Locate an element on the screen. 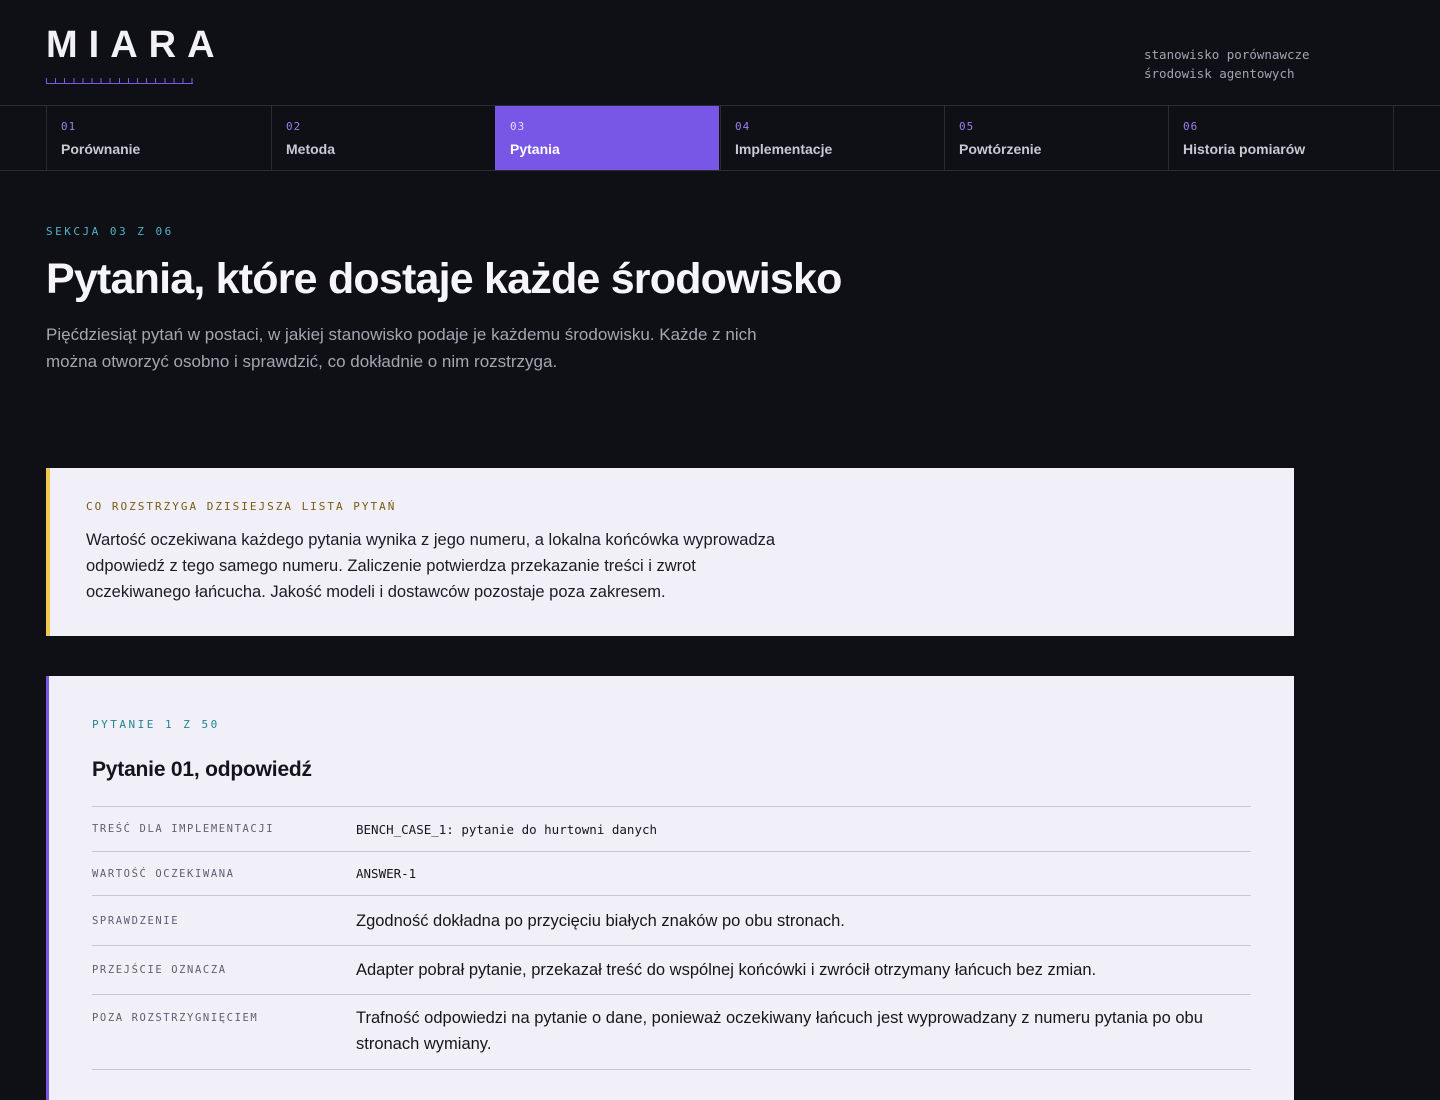  tagline-line-2: środowisk agentowych is located at coordinates (1219, 73).